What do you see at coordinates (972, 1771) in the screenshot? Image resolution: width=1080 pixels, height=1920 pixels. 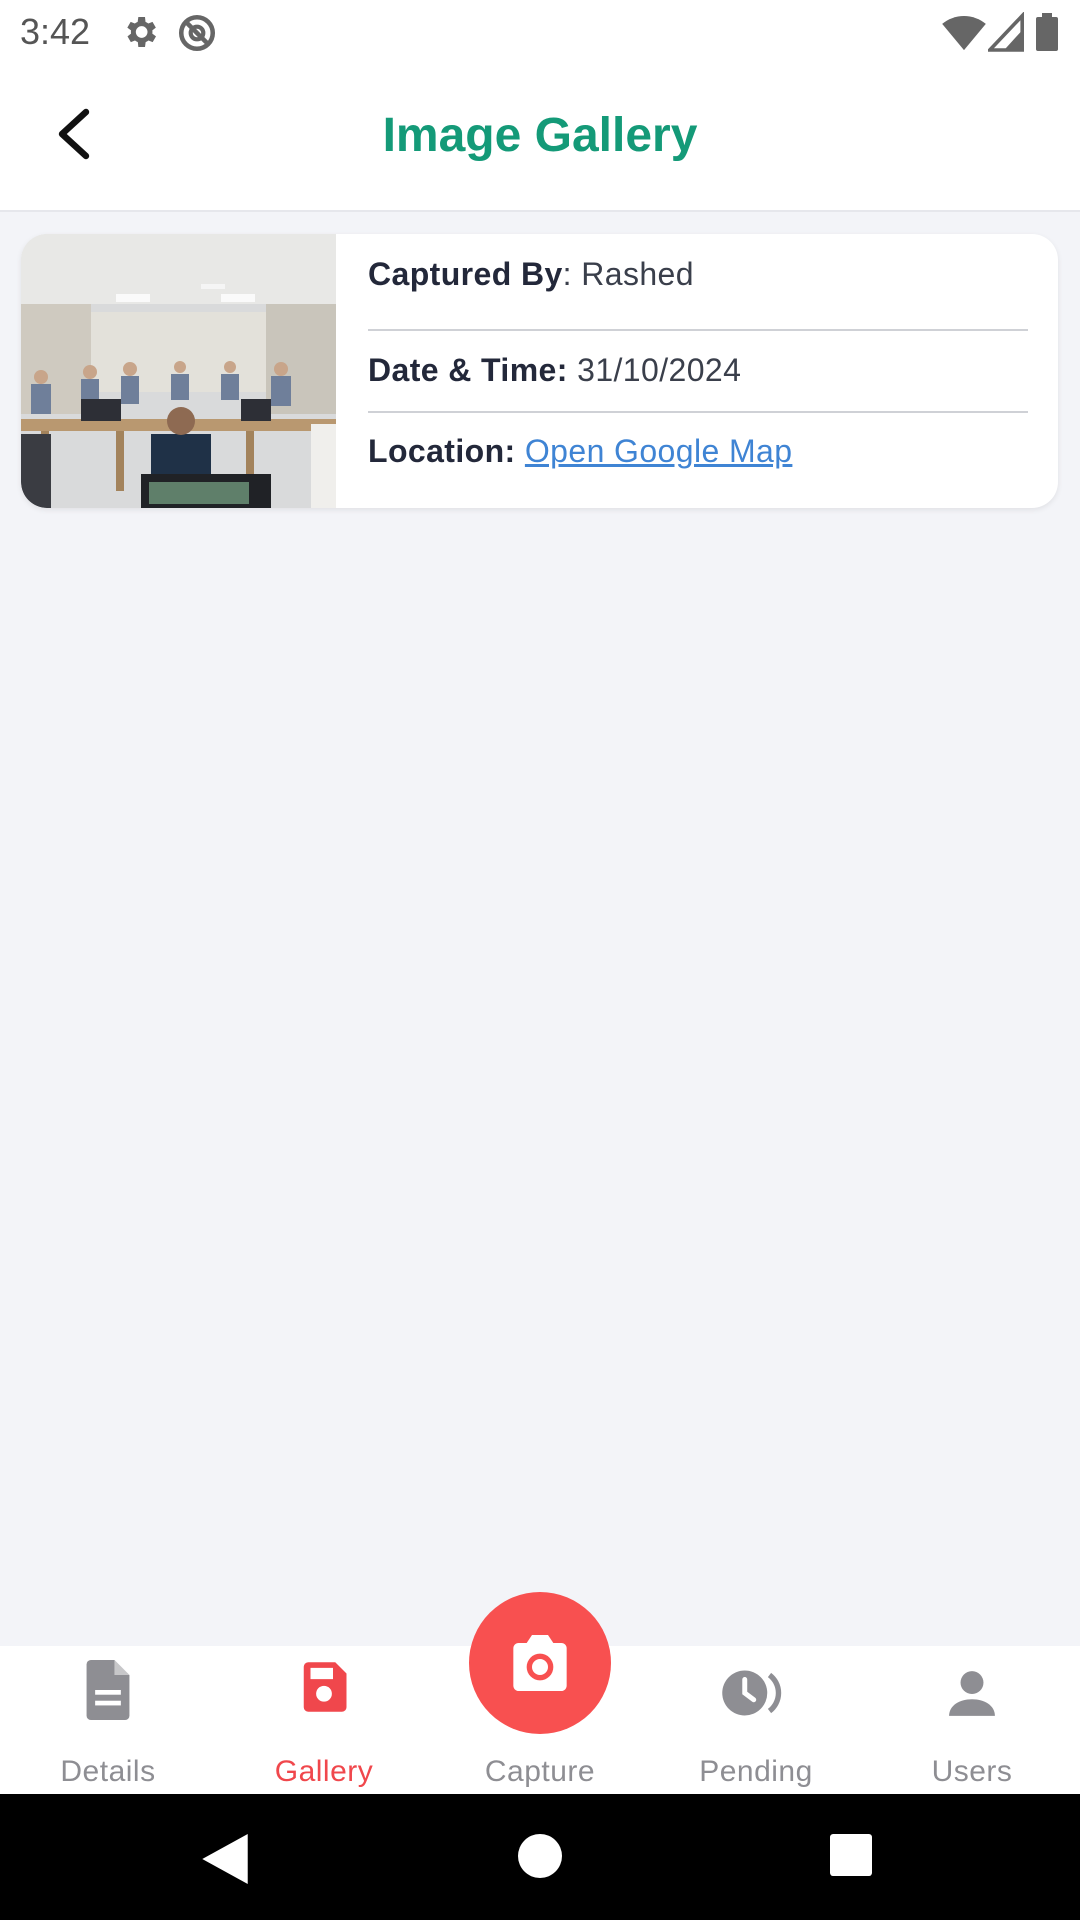 I see `nav-label-users: Users` at bounding box center [972, 1771].